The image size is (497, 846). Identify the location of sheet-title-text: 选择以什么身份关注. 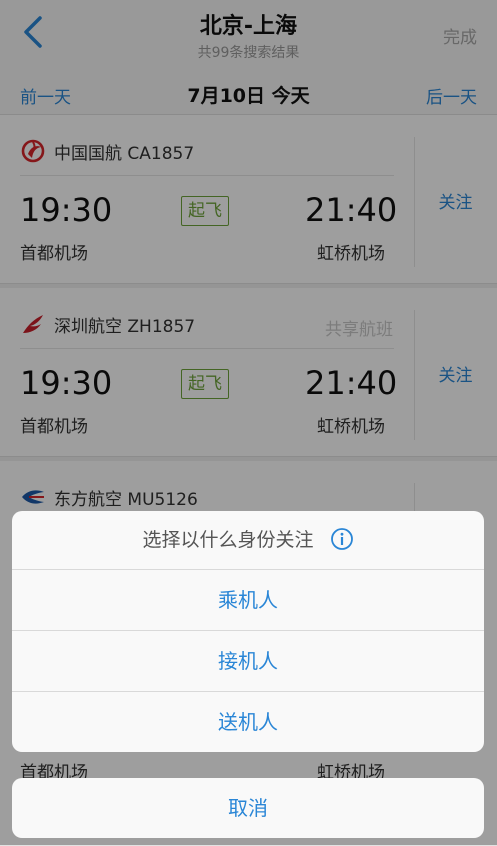
(228, 540).